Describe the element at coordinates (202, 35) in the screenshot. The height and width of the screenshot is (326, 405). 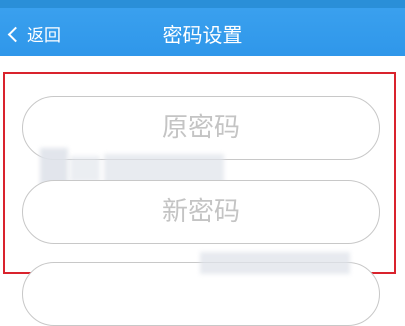
I see `page-title: 密码设置` at that location.